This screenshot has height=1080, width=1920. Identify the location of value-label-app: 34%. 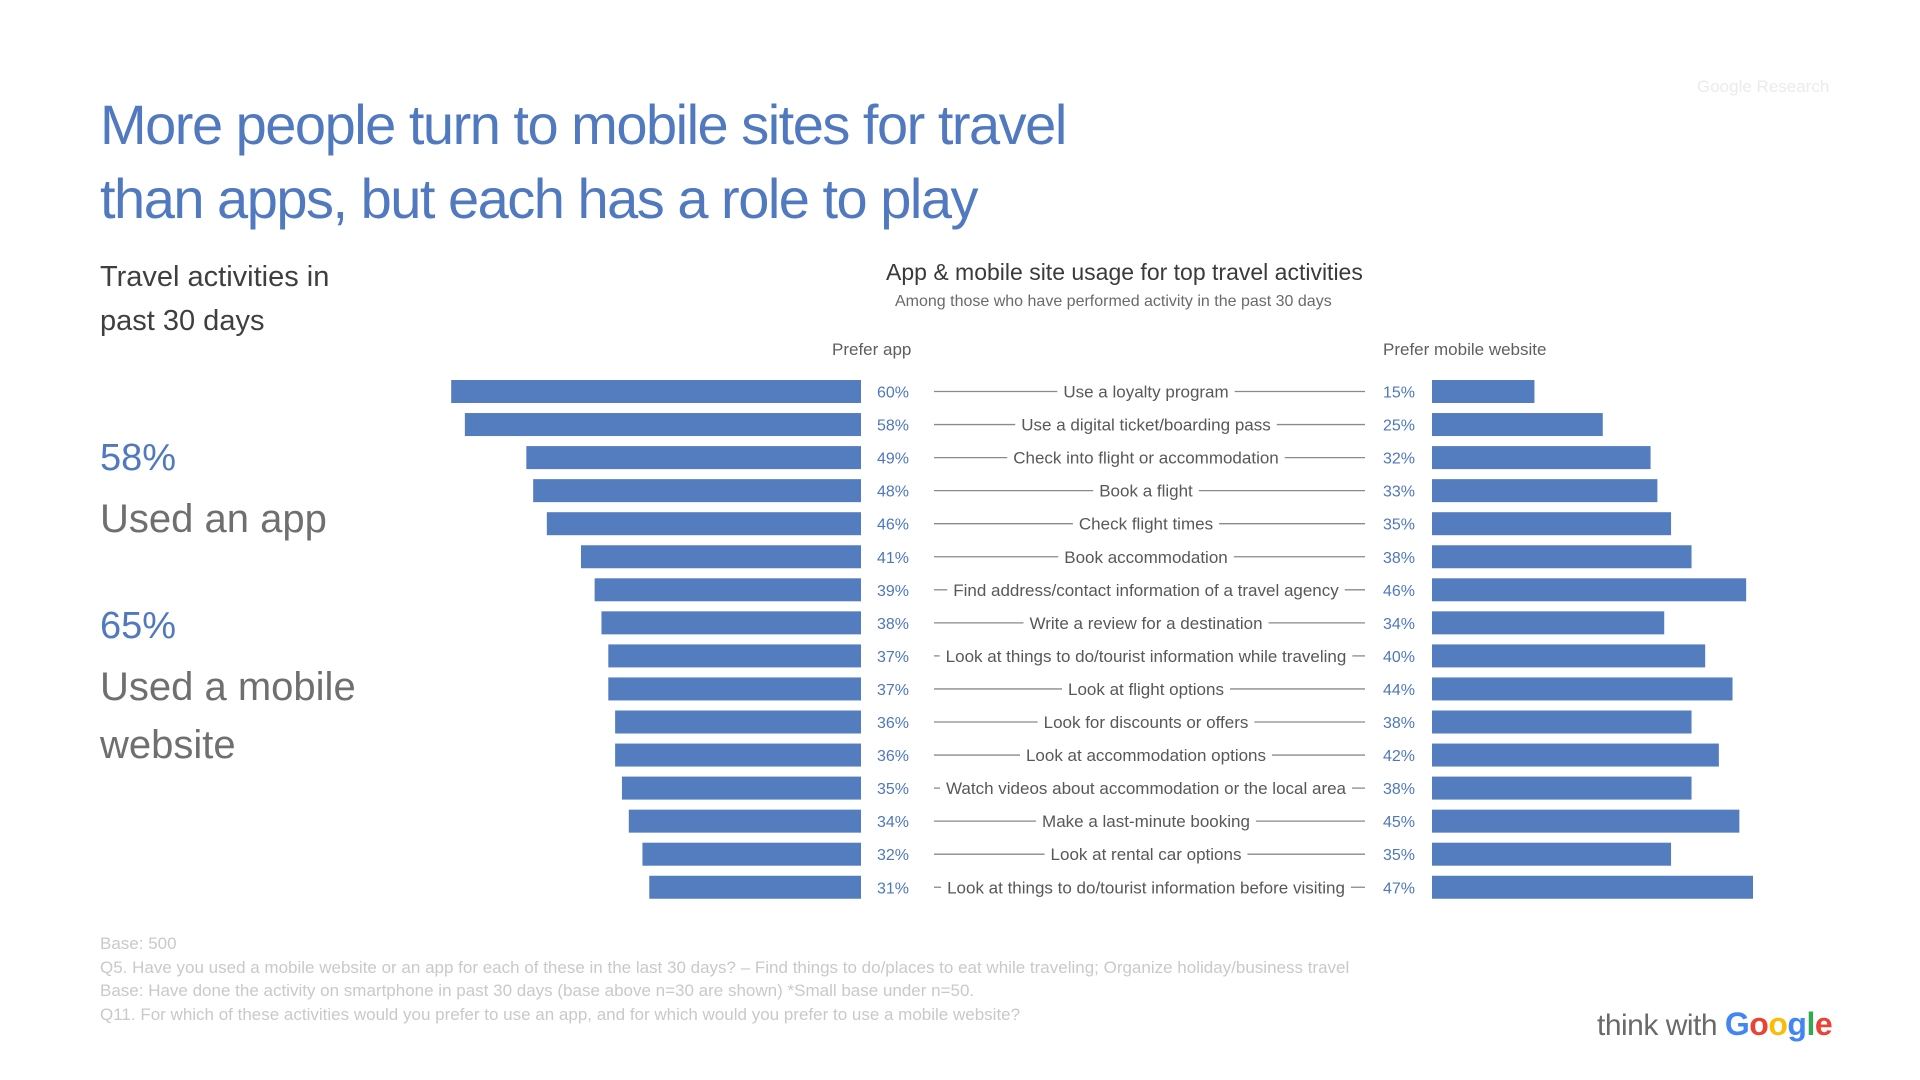
(893, 822).